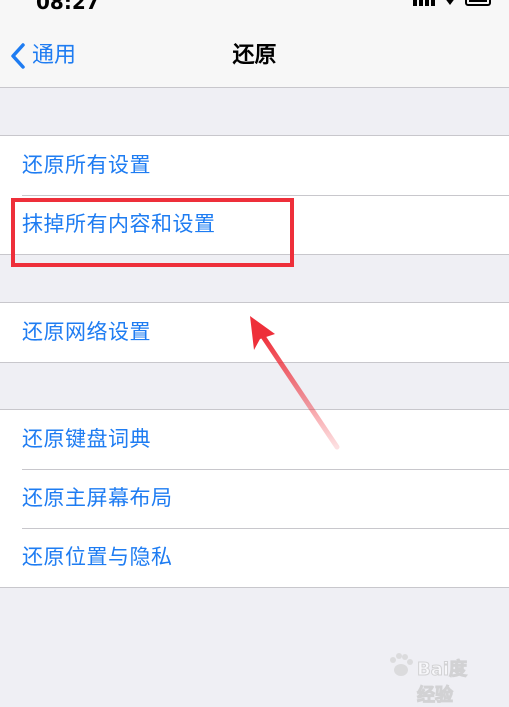 Image resolution: width=509 pixels, height=707 pixels. What do you see at coordinates (86, 165) in the screenshot?
I see `reset-all-settings-label: 还原所有设置` at bounding box center [86, 165].